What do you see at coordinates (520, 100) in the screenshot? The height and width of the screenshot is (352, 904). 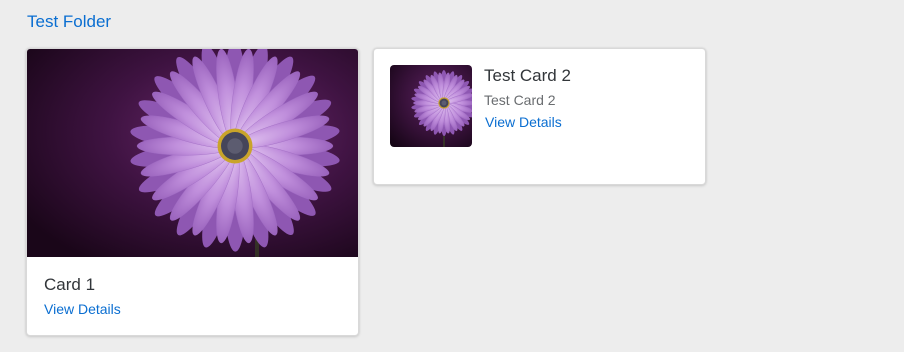 I see `card-2-subtitle: Test Card 2` at bounding box center [520, 100].